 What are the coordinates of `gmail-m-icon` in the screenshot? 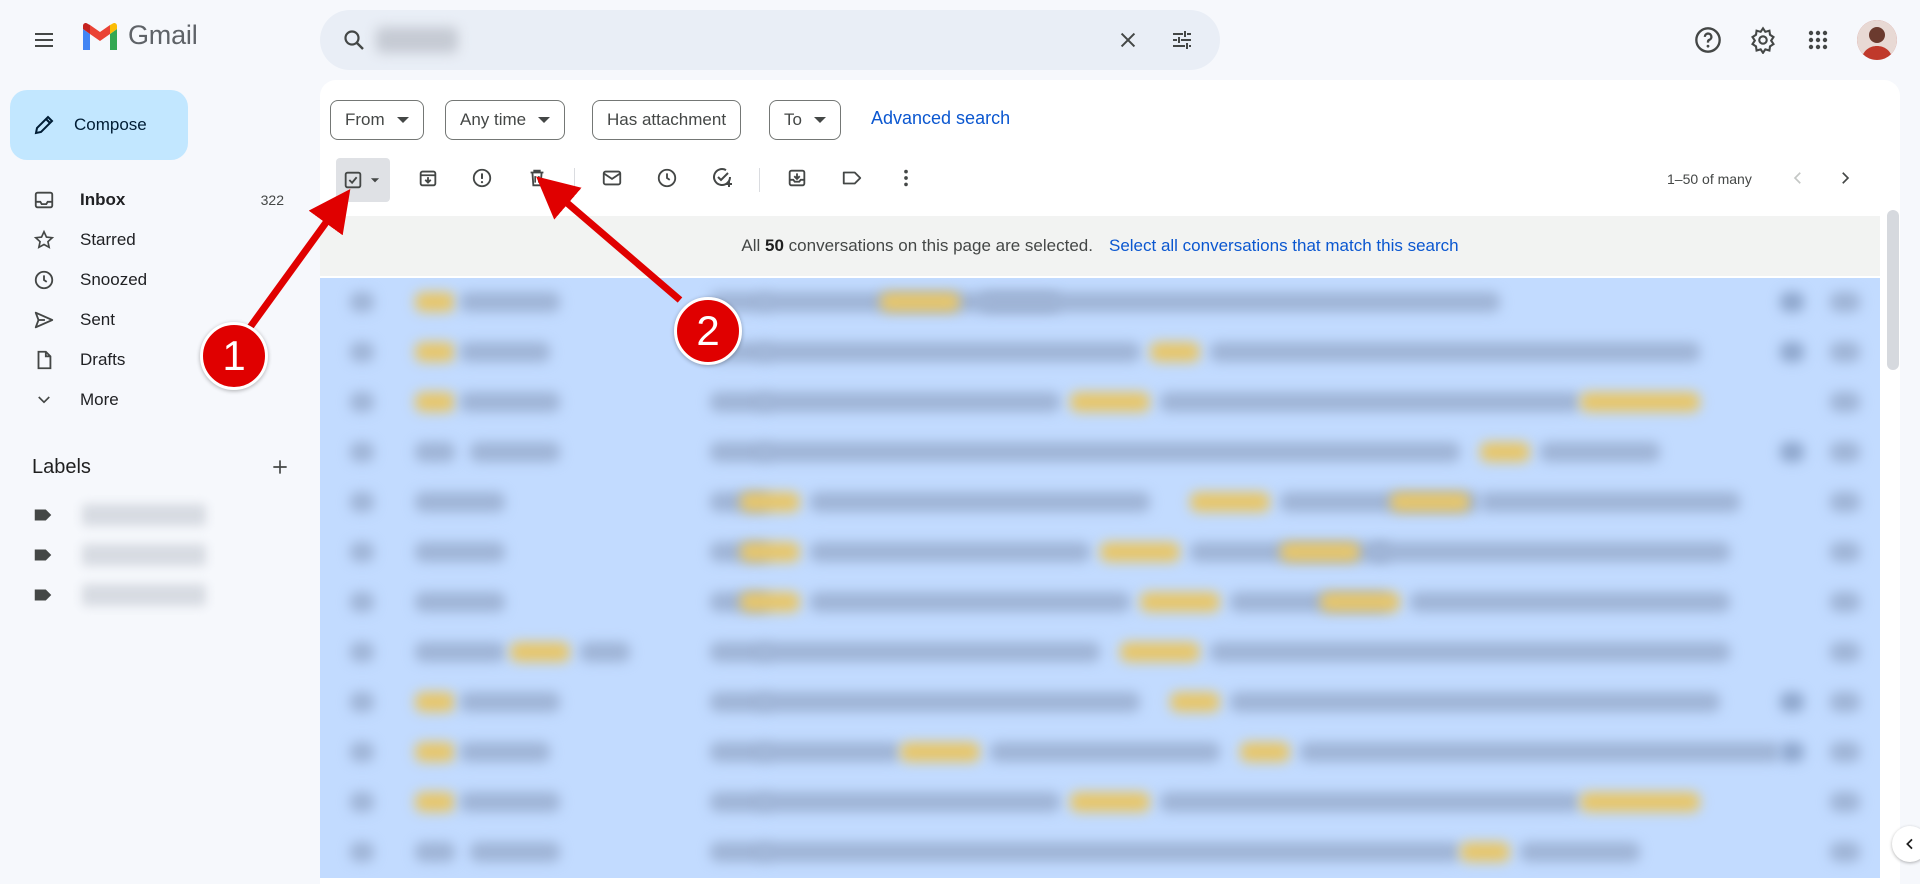 It's located at (100, 36).